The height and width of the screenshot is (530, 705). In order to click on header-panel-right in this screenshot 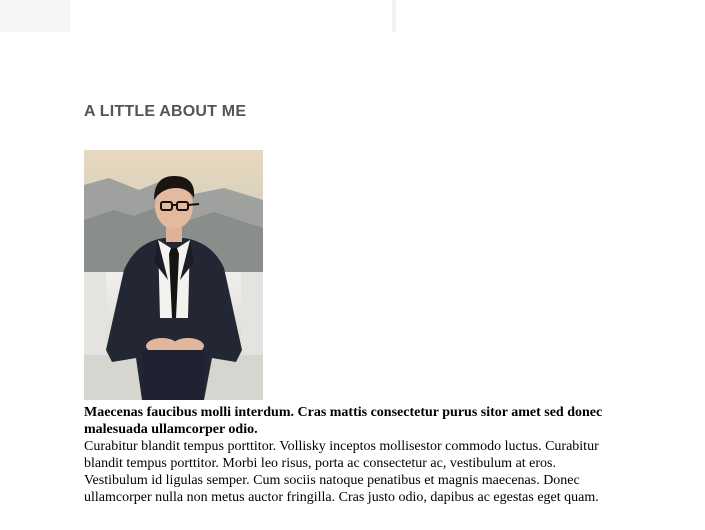, I will do `click(550, 16)`.